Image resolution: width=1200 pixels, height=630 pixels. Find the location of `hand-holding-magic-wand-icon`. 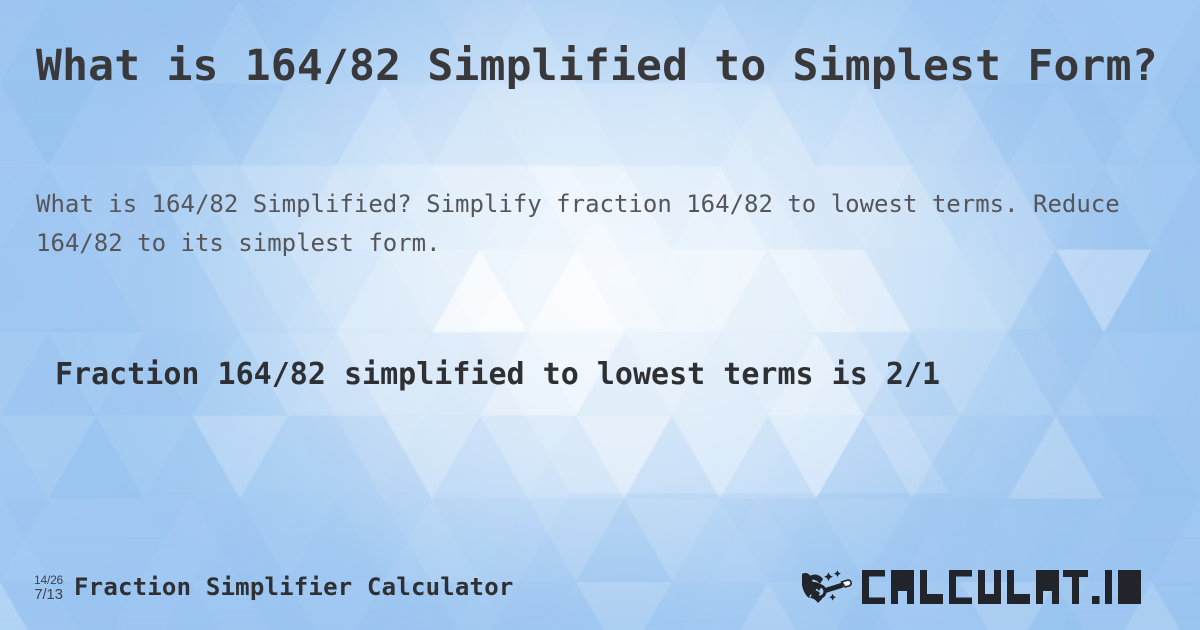

hand-holding-magic-wand-icon is located at coordinates (827, 586).